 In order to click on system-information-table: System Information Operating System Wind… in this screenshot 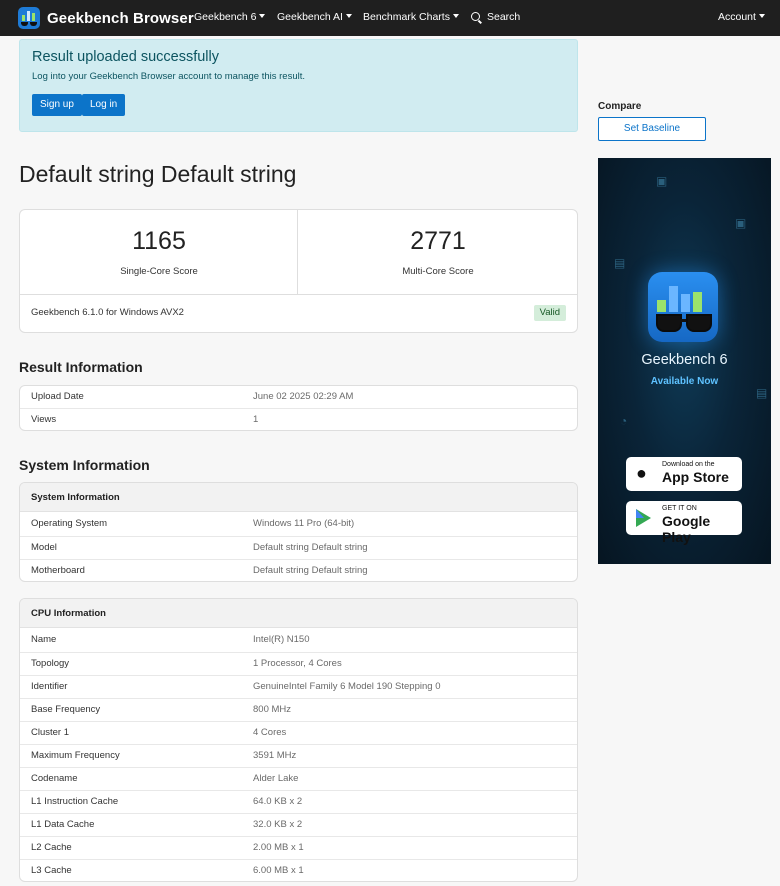, I will do `click(298, 532)`.